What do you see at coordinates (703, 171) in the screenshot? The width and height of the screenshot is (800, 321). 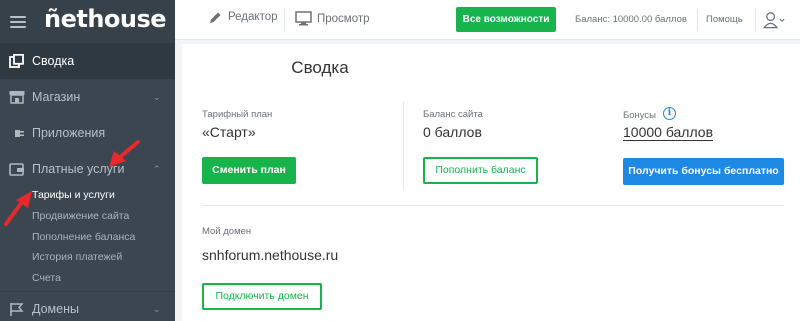 I see `get-free-bonuses-button: Получить бонусы бесплатно` at bounding box center [703, 171].